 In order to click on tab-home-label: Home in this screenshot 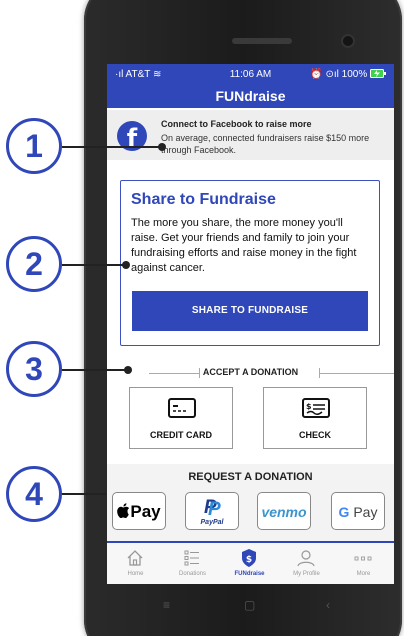, I will do `click(135, 574)`.